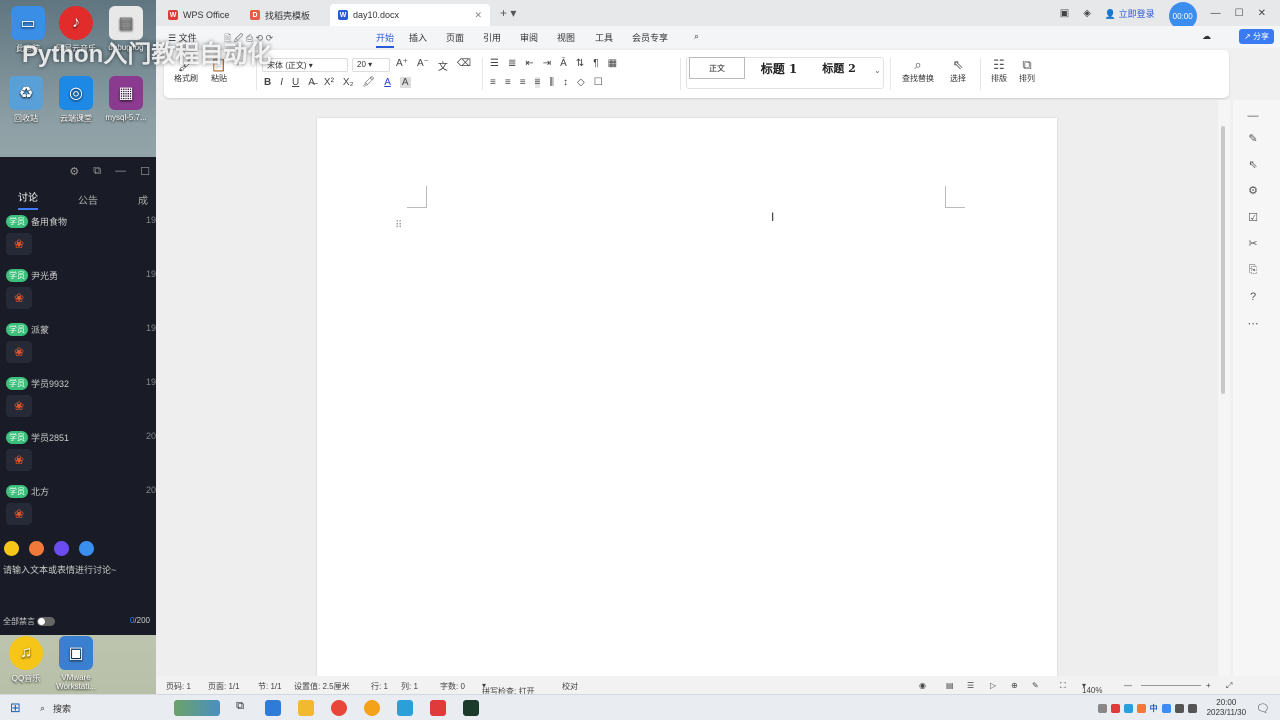  I want to click on grow-font-icon: A⁺, so click(402, 65).